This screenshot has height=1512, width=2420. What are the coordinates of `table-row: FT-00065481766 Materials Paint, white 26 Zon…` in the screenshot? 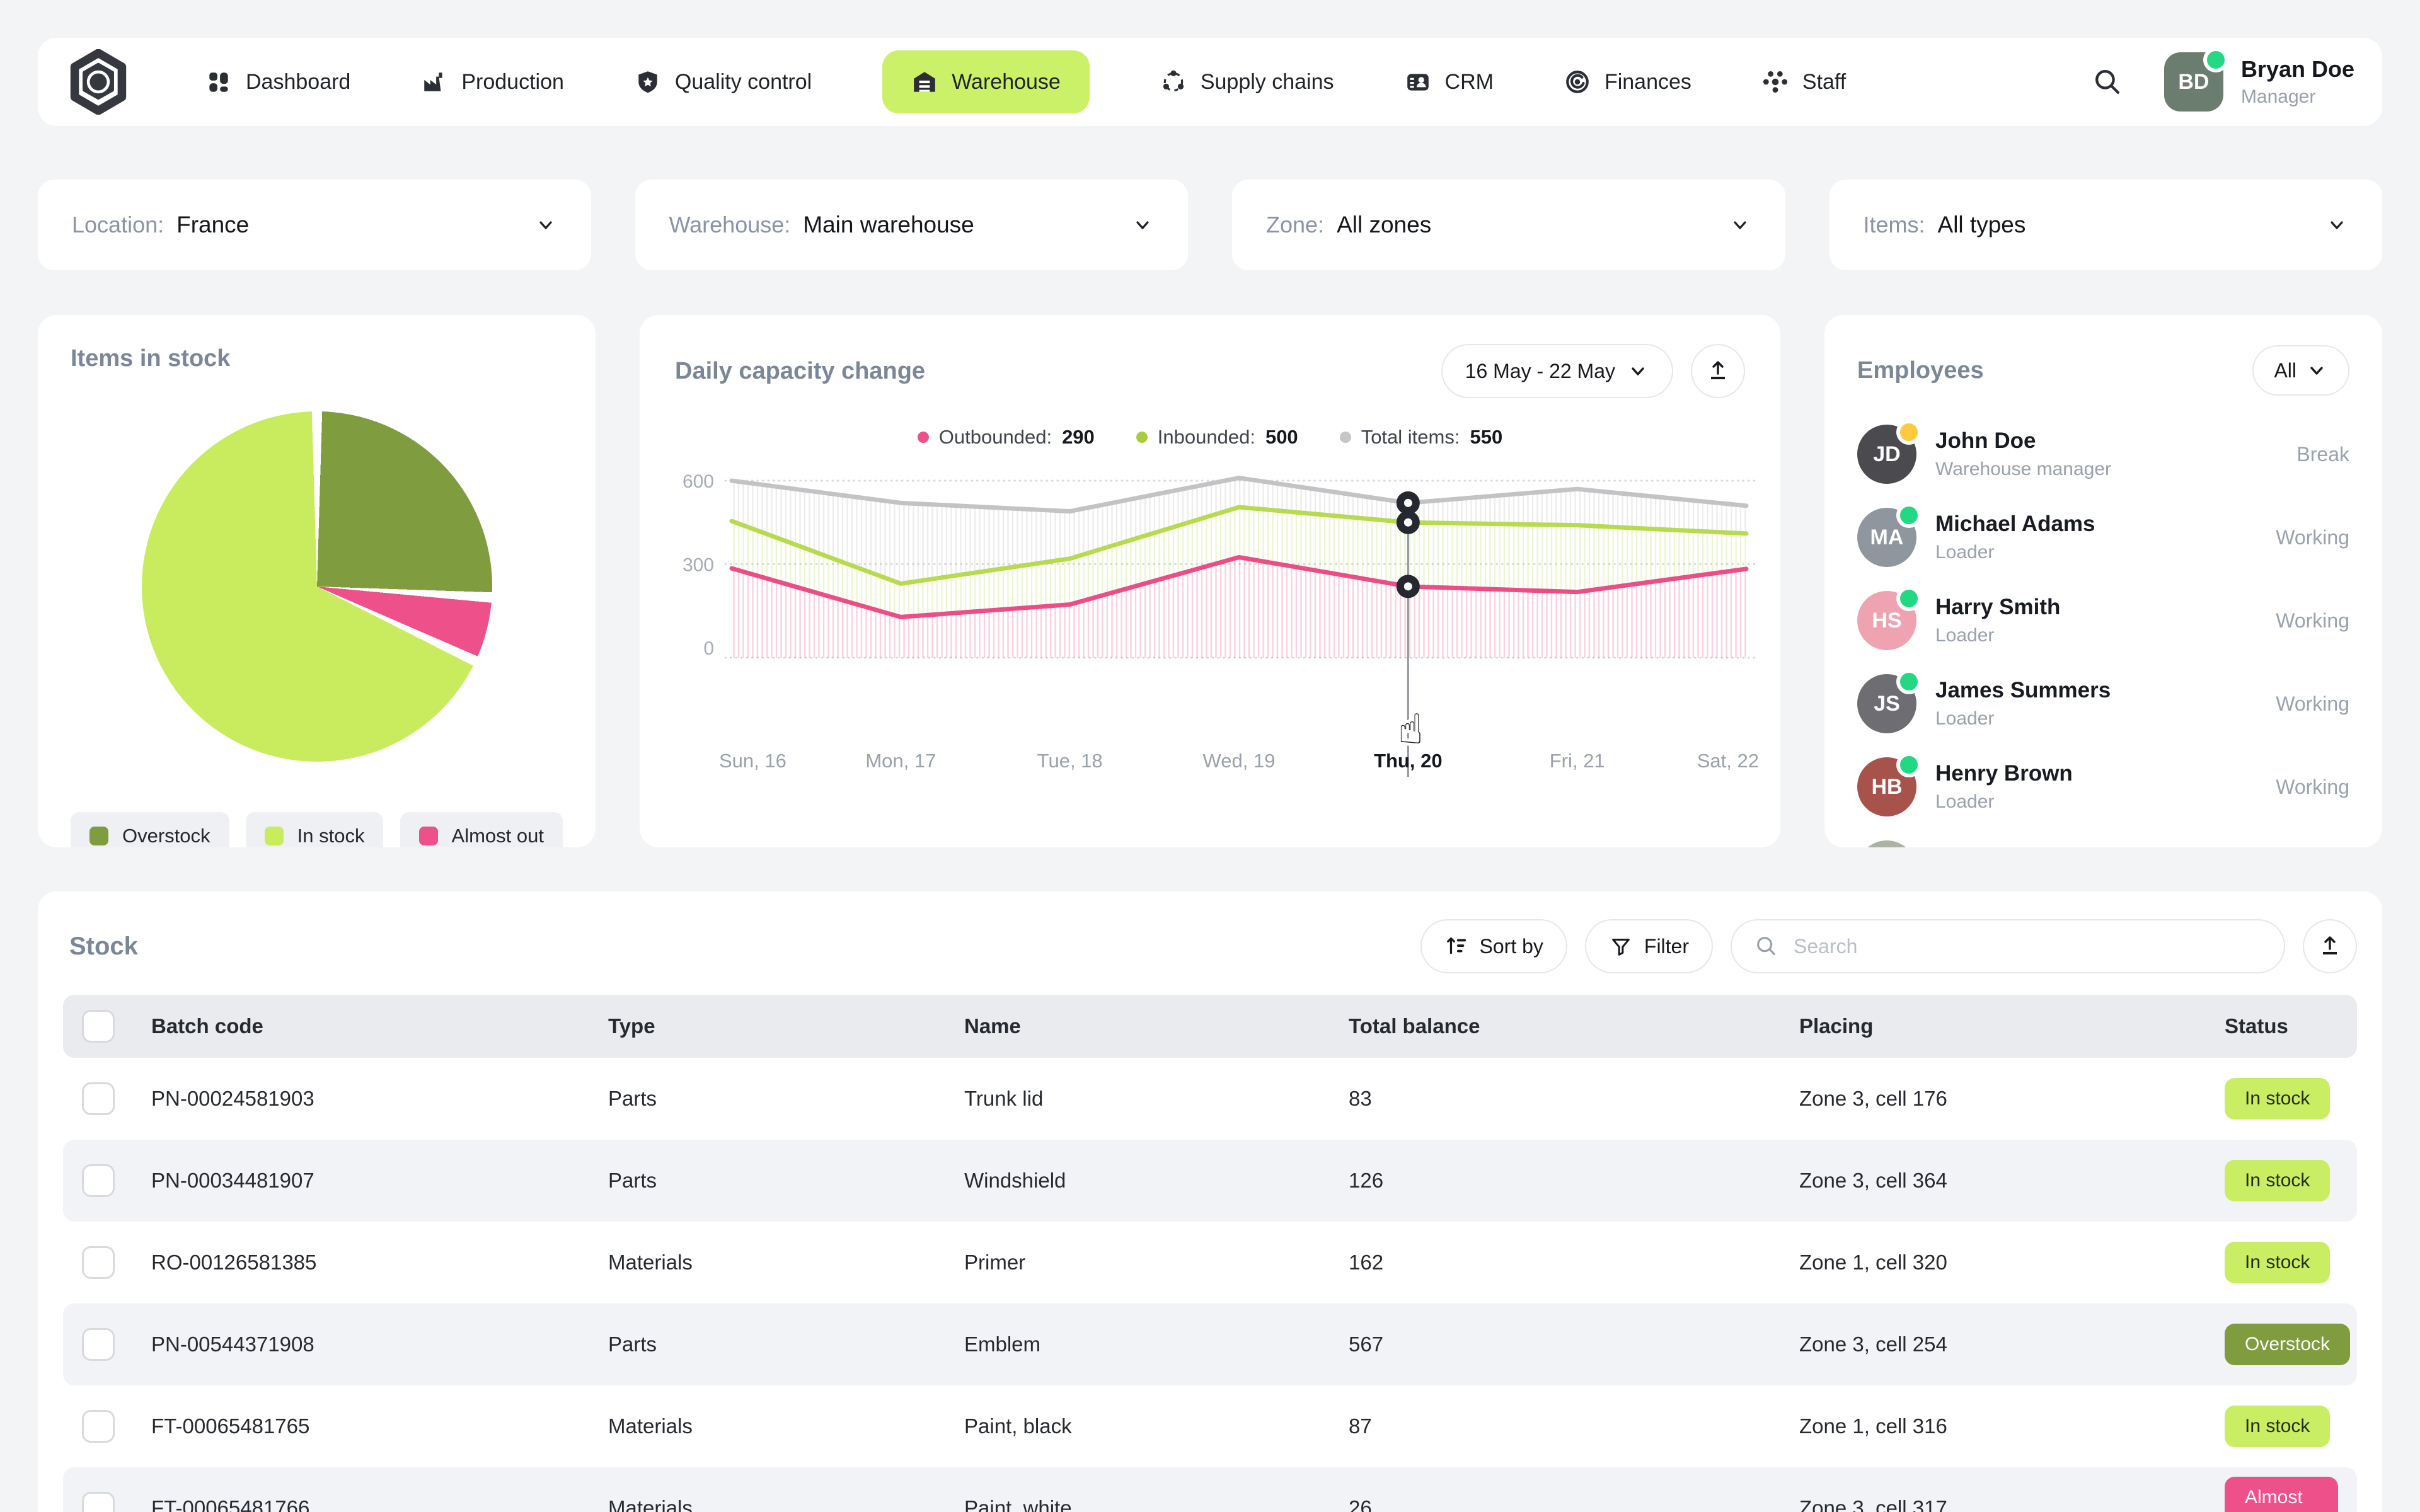 It's located at (1210, 1489).